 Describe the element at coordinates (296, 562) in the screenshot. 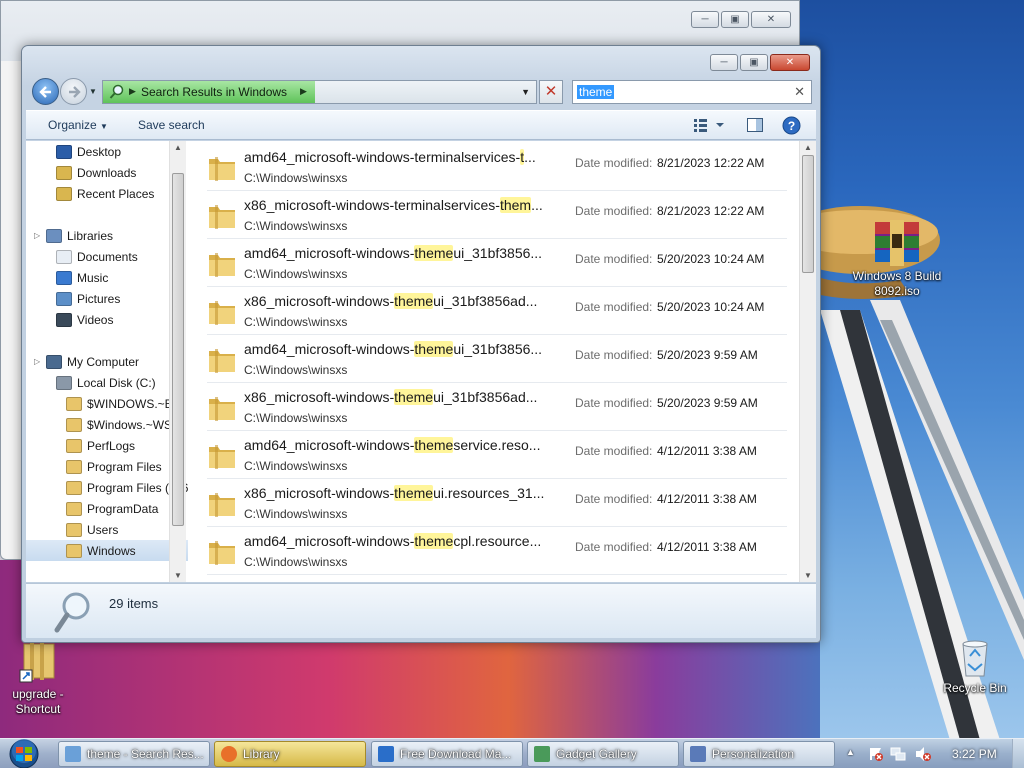

I see `result-path: C:\Windows\winsxs` at that location.